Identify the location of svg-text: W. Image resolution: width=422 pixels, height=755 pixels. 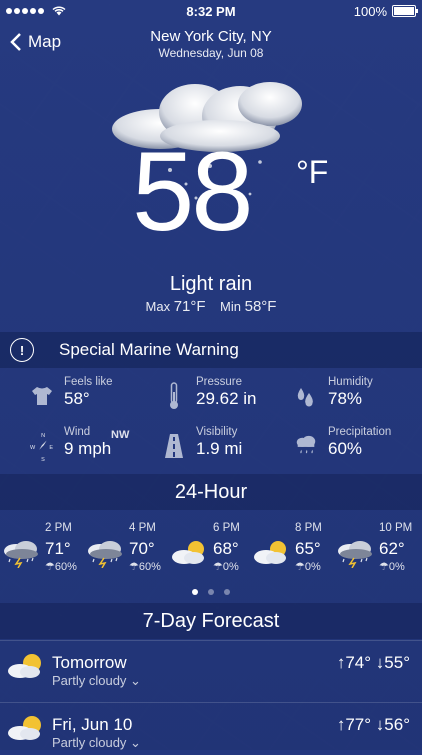
(33, 448).